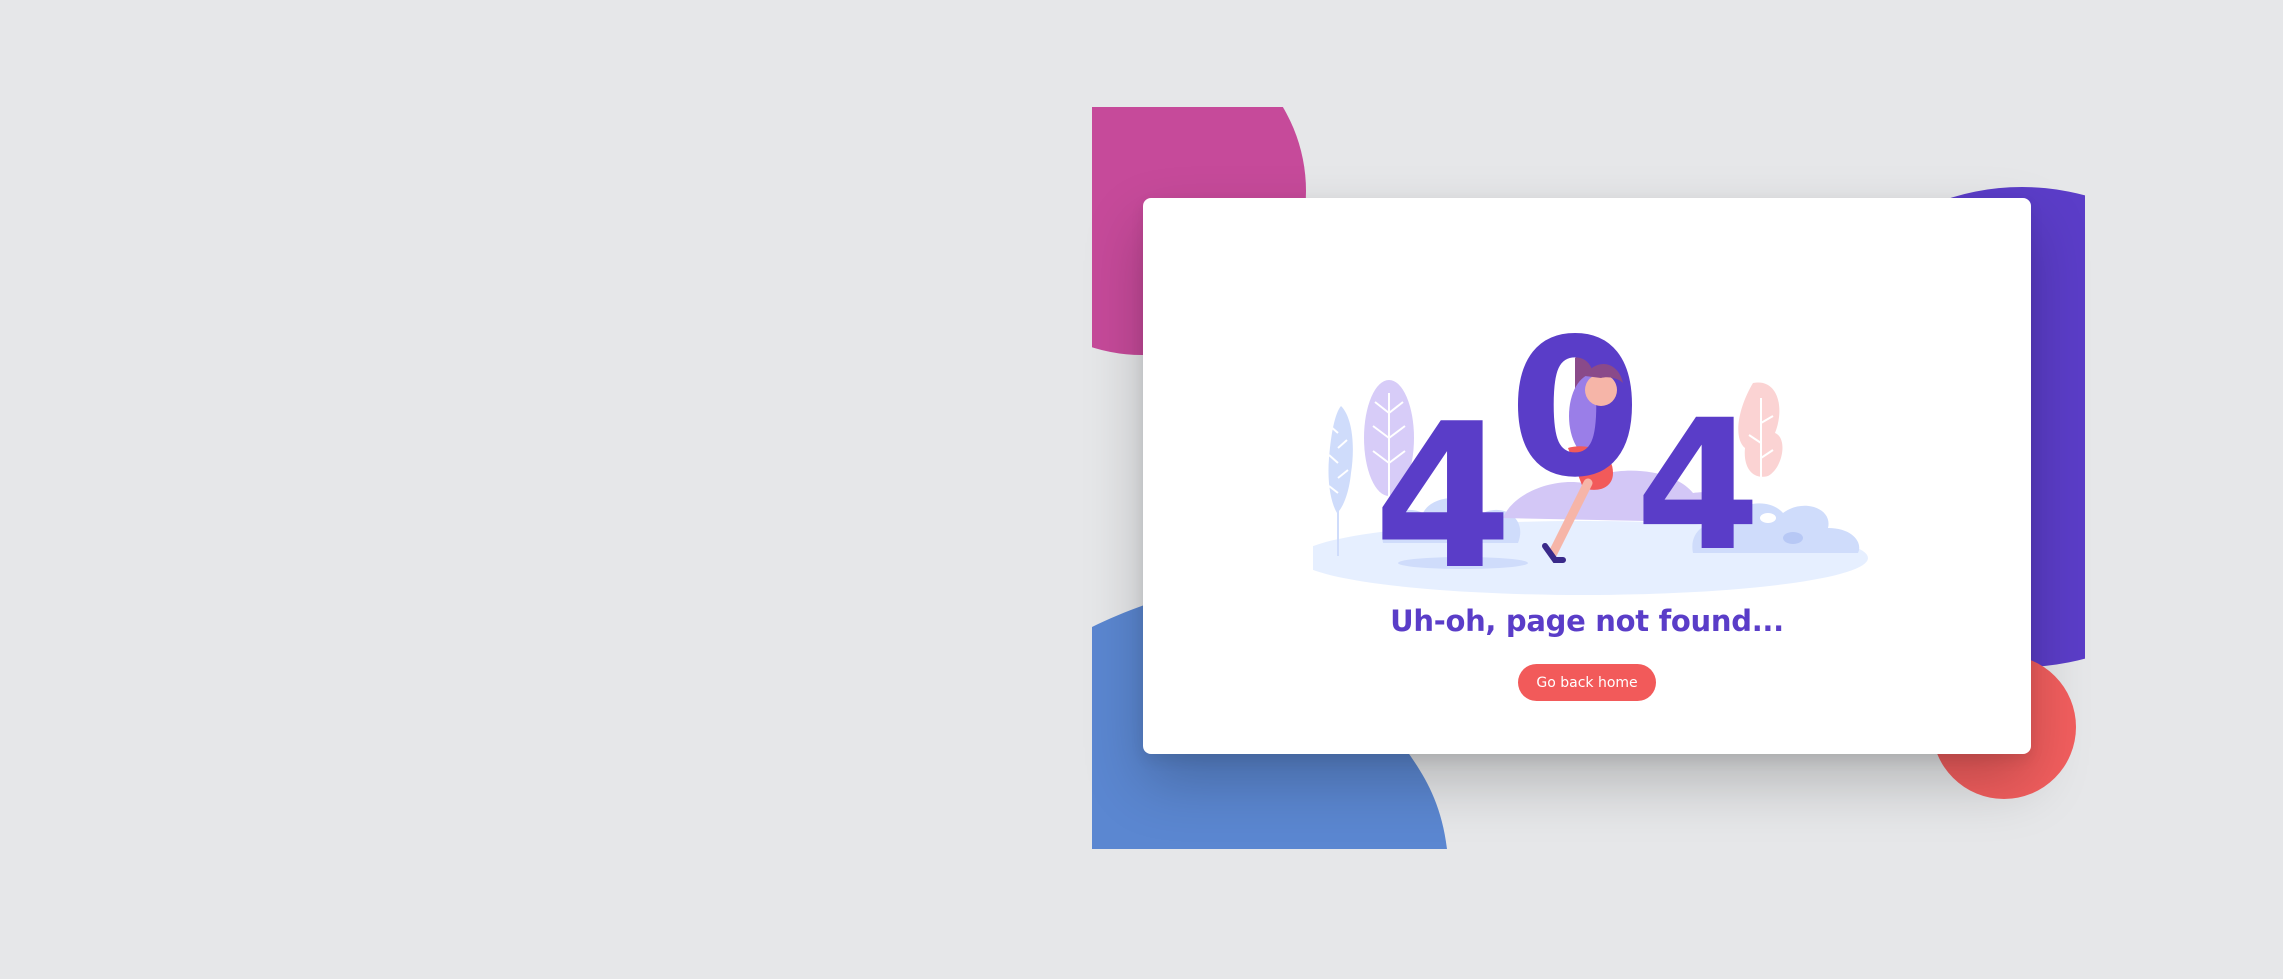 The width and height of the screenshot is (2283, 979). I want to click on digit-four-left: 4, so click(1442, 497).